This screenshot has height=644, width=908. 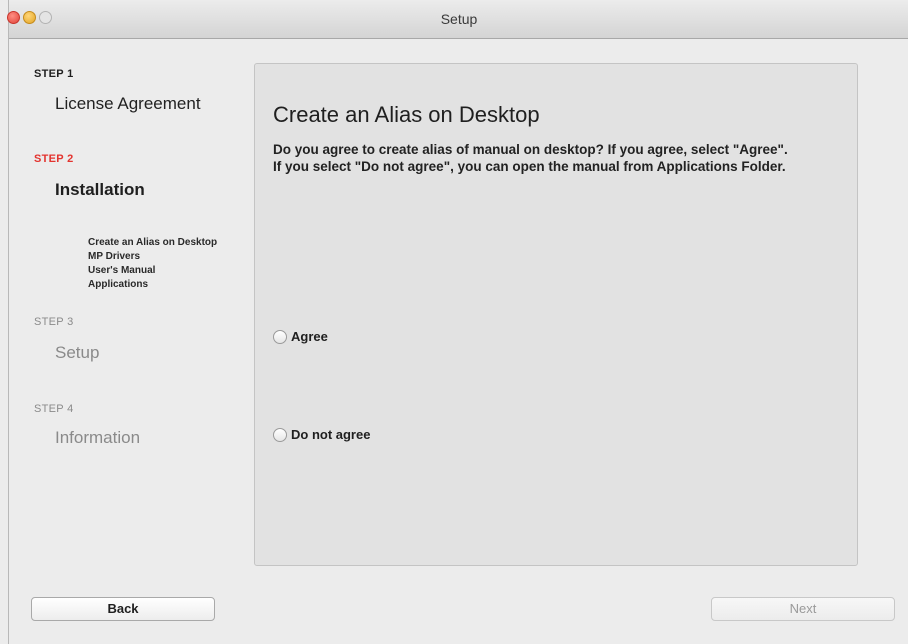 What do you see at coordinates (406, 114) in the screenshot?
I see `page-title: Create an Alias on Desktop` at bounding box center [406, 114].